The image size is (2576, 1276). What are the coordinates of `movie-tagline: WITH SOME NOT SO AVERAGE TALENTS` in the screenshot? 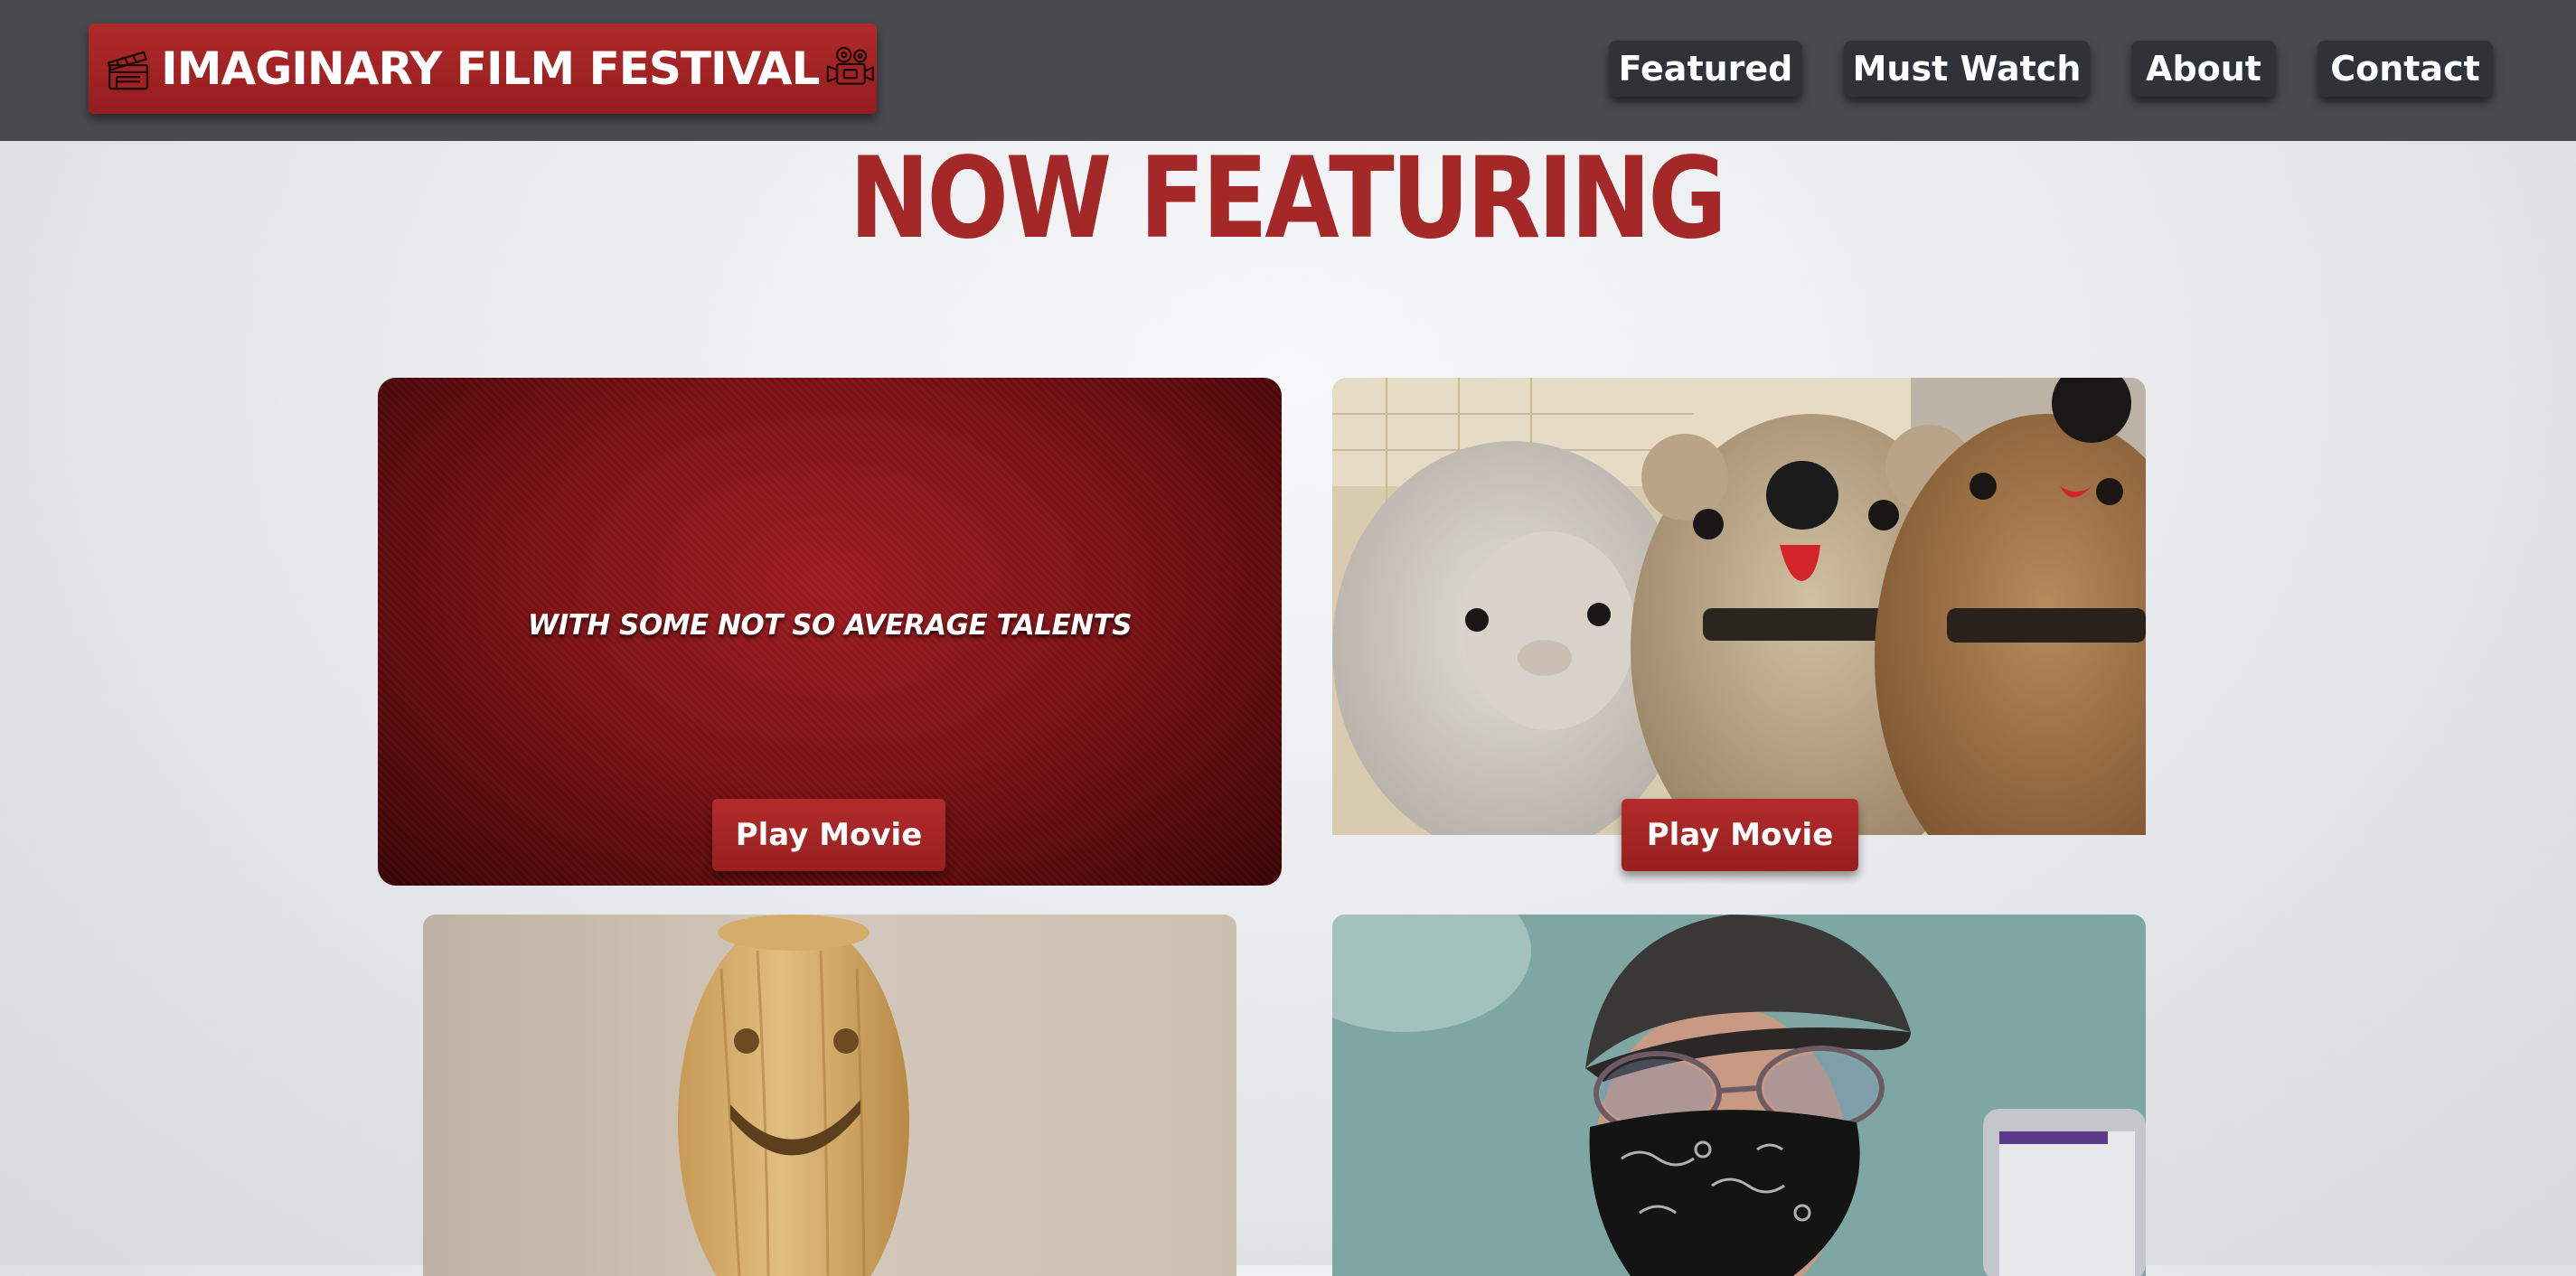 It's located at (830, 625).